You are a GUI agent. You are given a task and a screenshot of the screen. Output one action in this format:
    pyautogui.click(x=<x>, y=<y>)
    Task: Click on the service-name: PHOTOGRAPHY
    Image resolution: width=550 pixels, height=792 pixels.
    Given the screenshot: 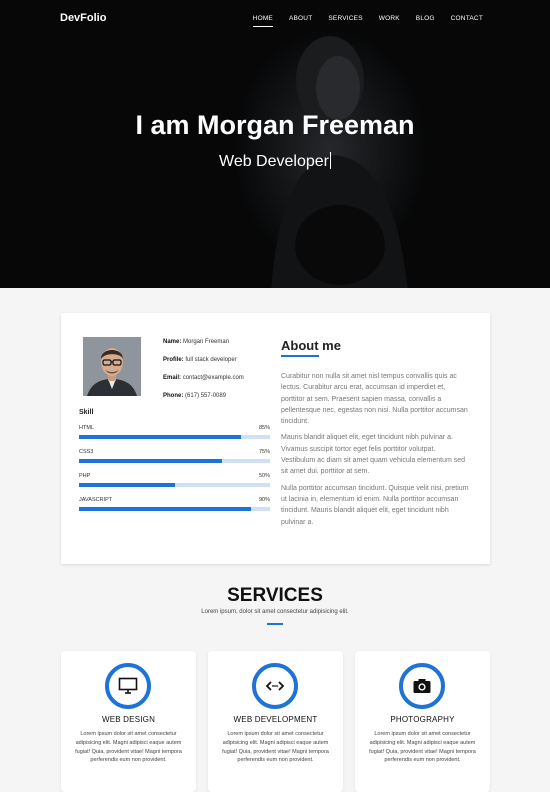 What is the action you would take?
    pyautogui.click(x=422, y=719)
    